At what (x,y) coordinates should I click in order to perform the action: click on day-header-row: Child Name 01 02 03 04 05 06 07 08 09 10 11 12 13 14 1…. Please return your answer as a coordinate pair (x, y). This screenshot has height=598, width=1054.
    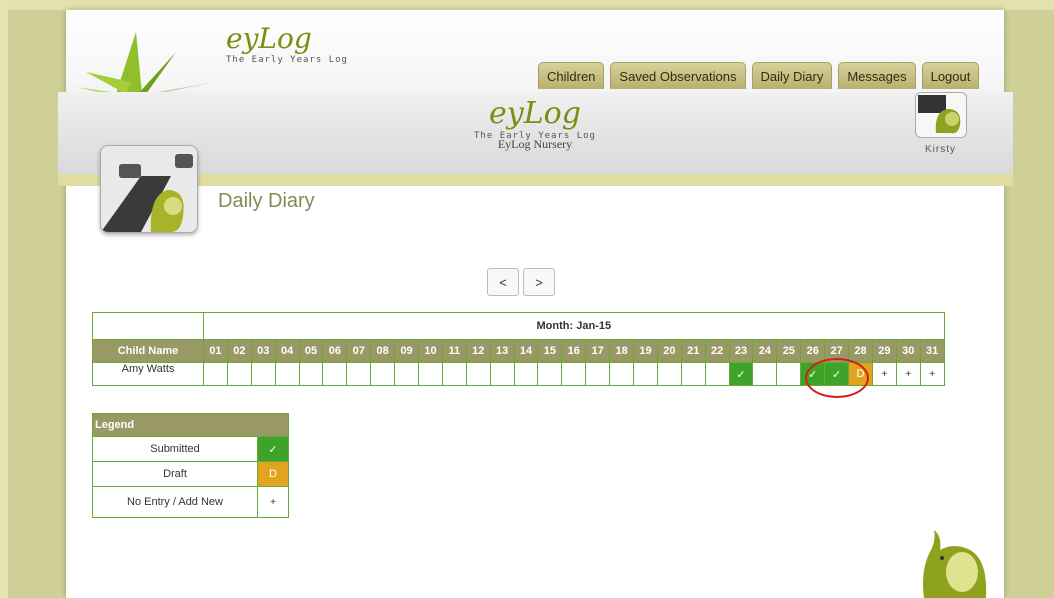
    Looking at the image, I should click on (518, 351).